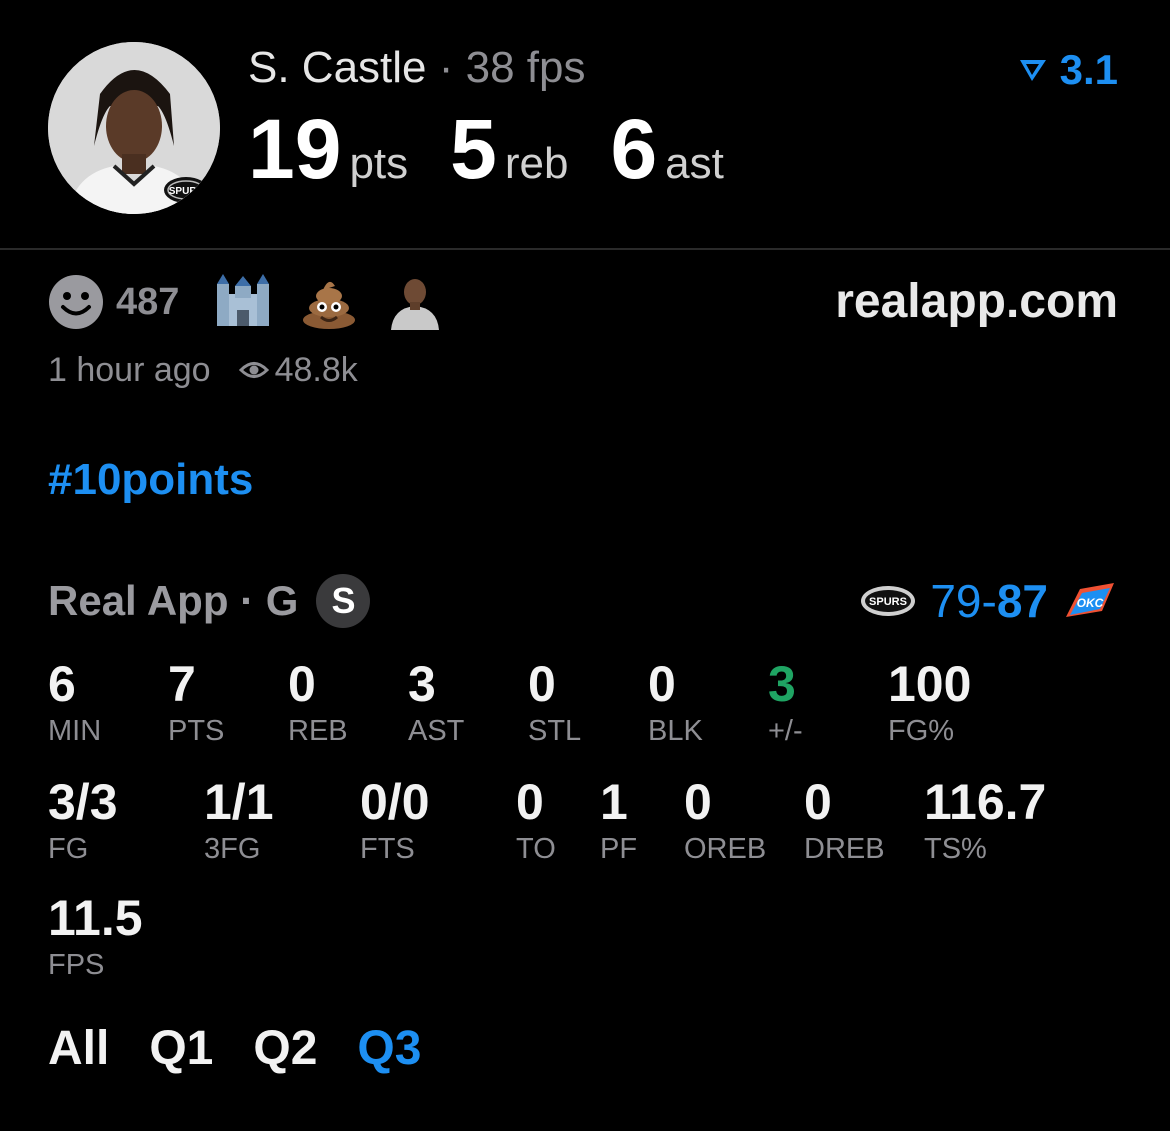  Describe the element at coordinates (436, 731) in the screenshot. I see `stat-label: AST` at that location.